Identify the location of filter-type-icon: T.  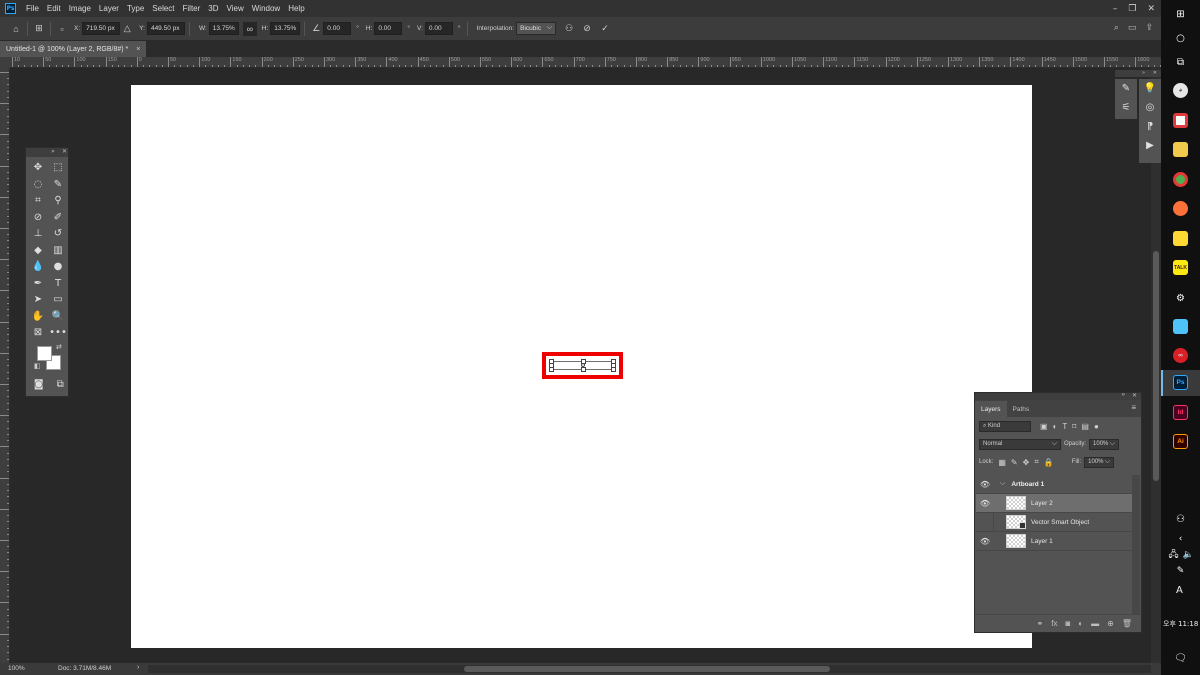
(1064, 426).